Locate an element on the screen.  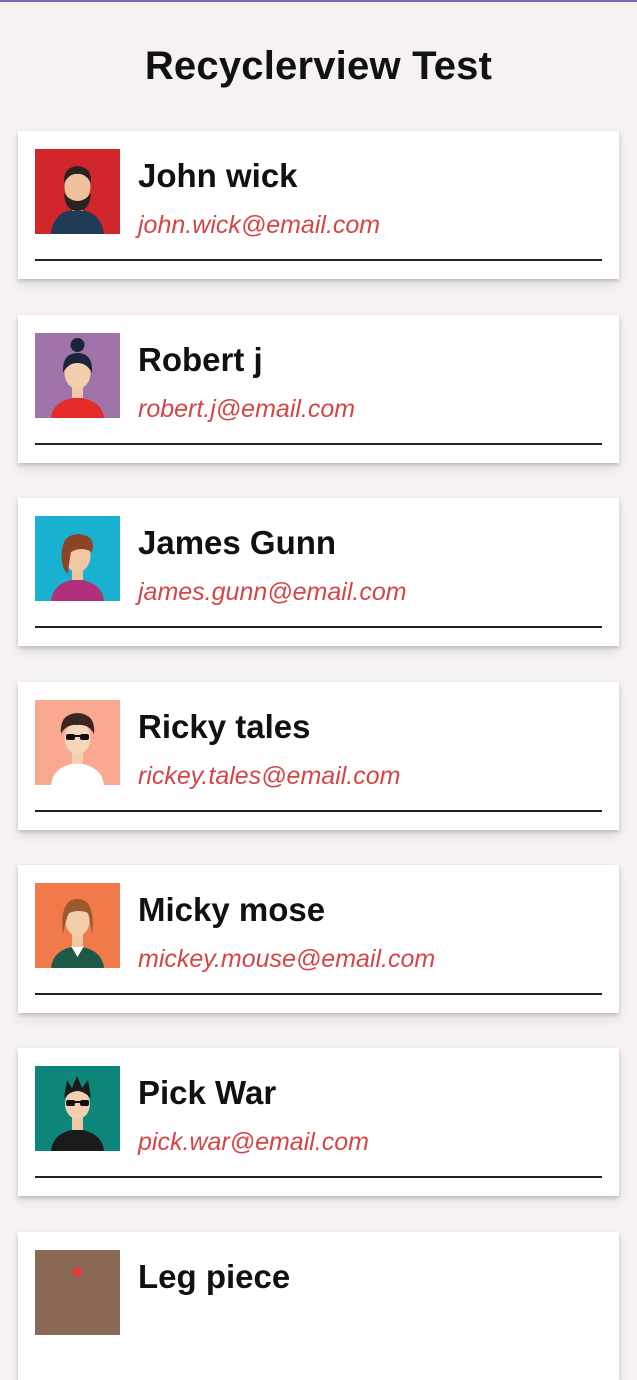
woman-bob-avatar-icon is located at coordinates (77, 925).